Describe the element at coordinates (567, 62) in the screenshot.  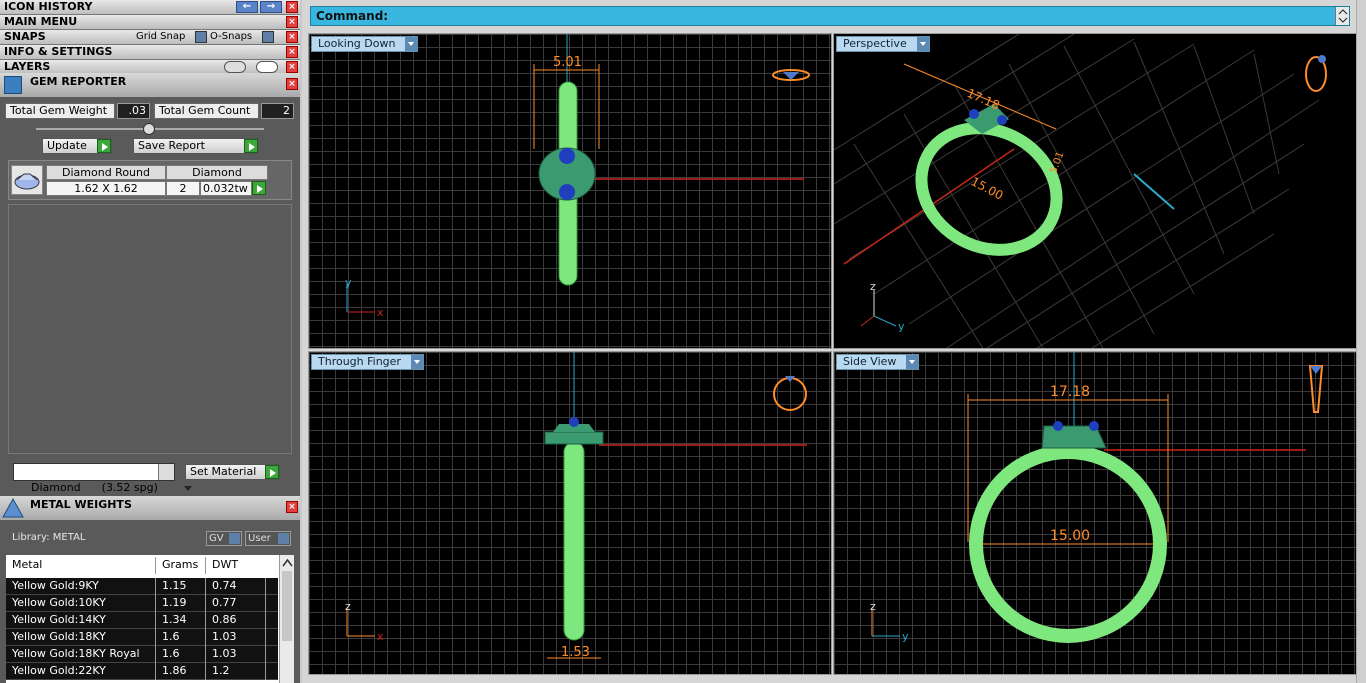
I see `dimension-label: 5.01` at that location.